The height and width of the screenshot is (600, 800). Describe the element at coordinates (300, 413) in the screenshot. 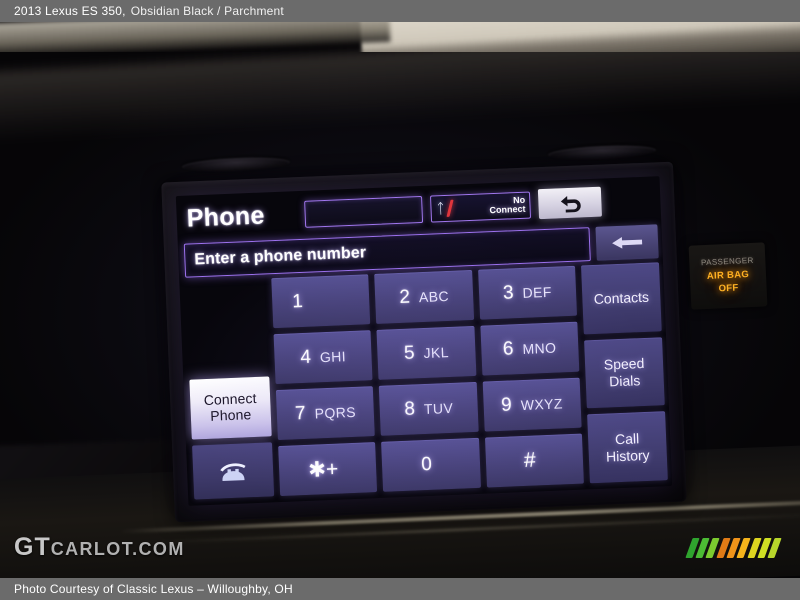

I see `key-digit: 7` at that location.